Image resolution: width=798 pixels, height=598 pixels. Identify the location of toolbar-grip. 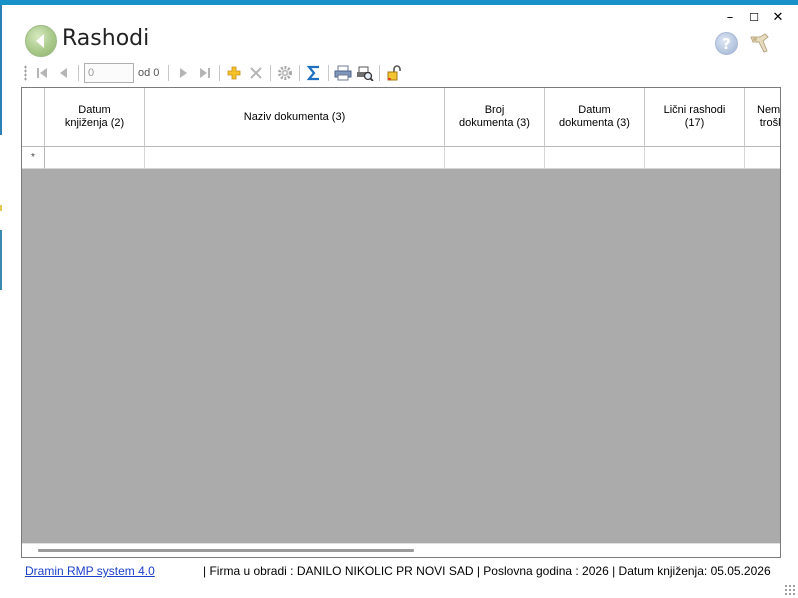
(25, 73).